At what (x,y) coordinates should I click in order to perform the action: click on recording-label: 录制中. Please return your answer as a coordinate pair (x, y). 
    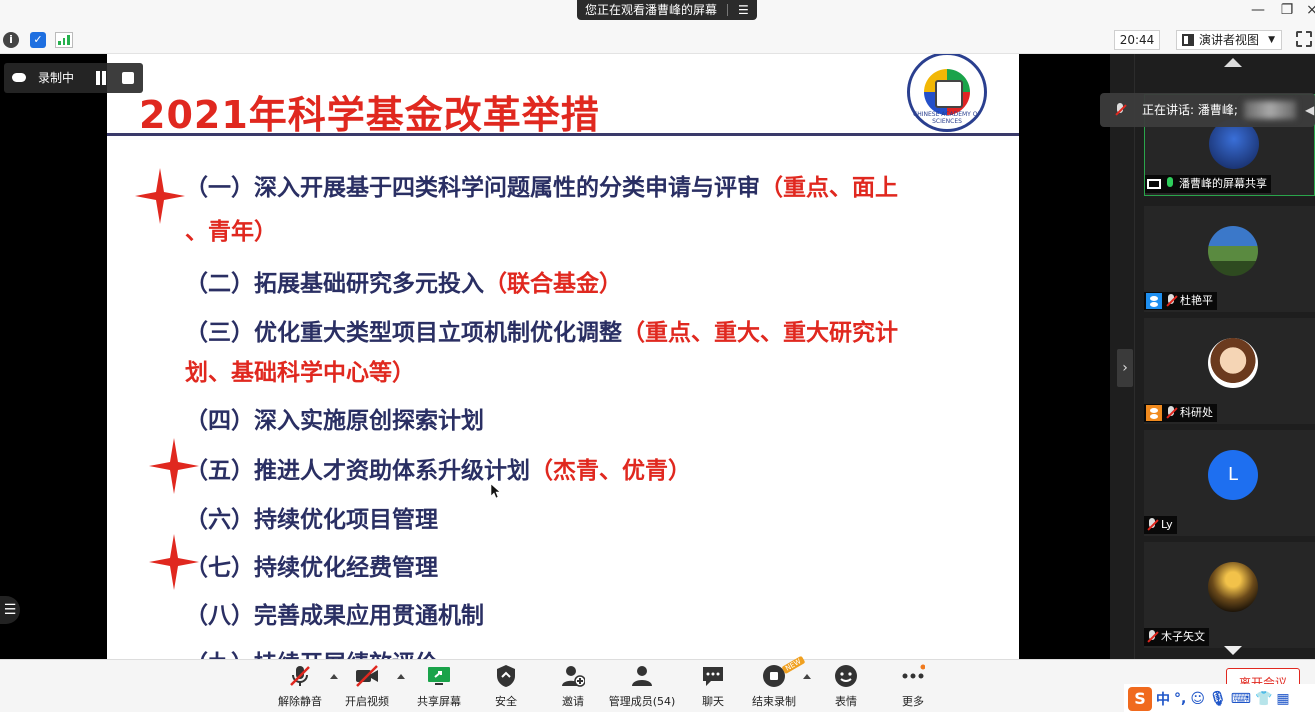
    Looking at the image, I should click on (56, 78).